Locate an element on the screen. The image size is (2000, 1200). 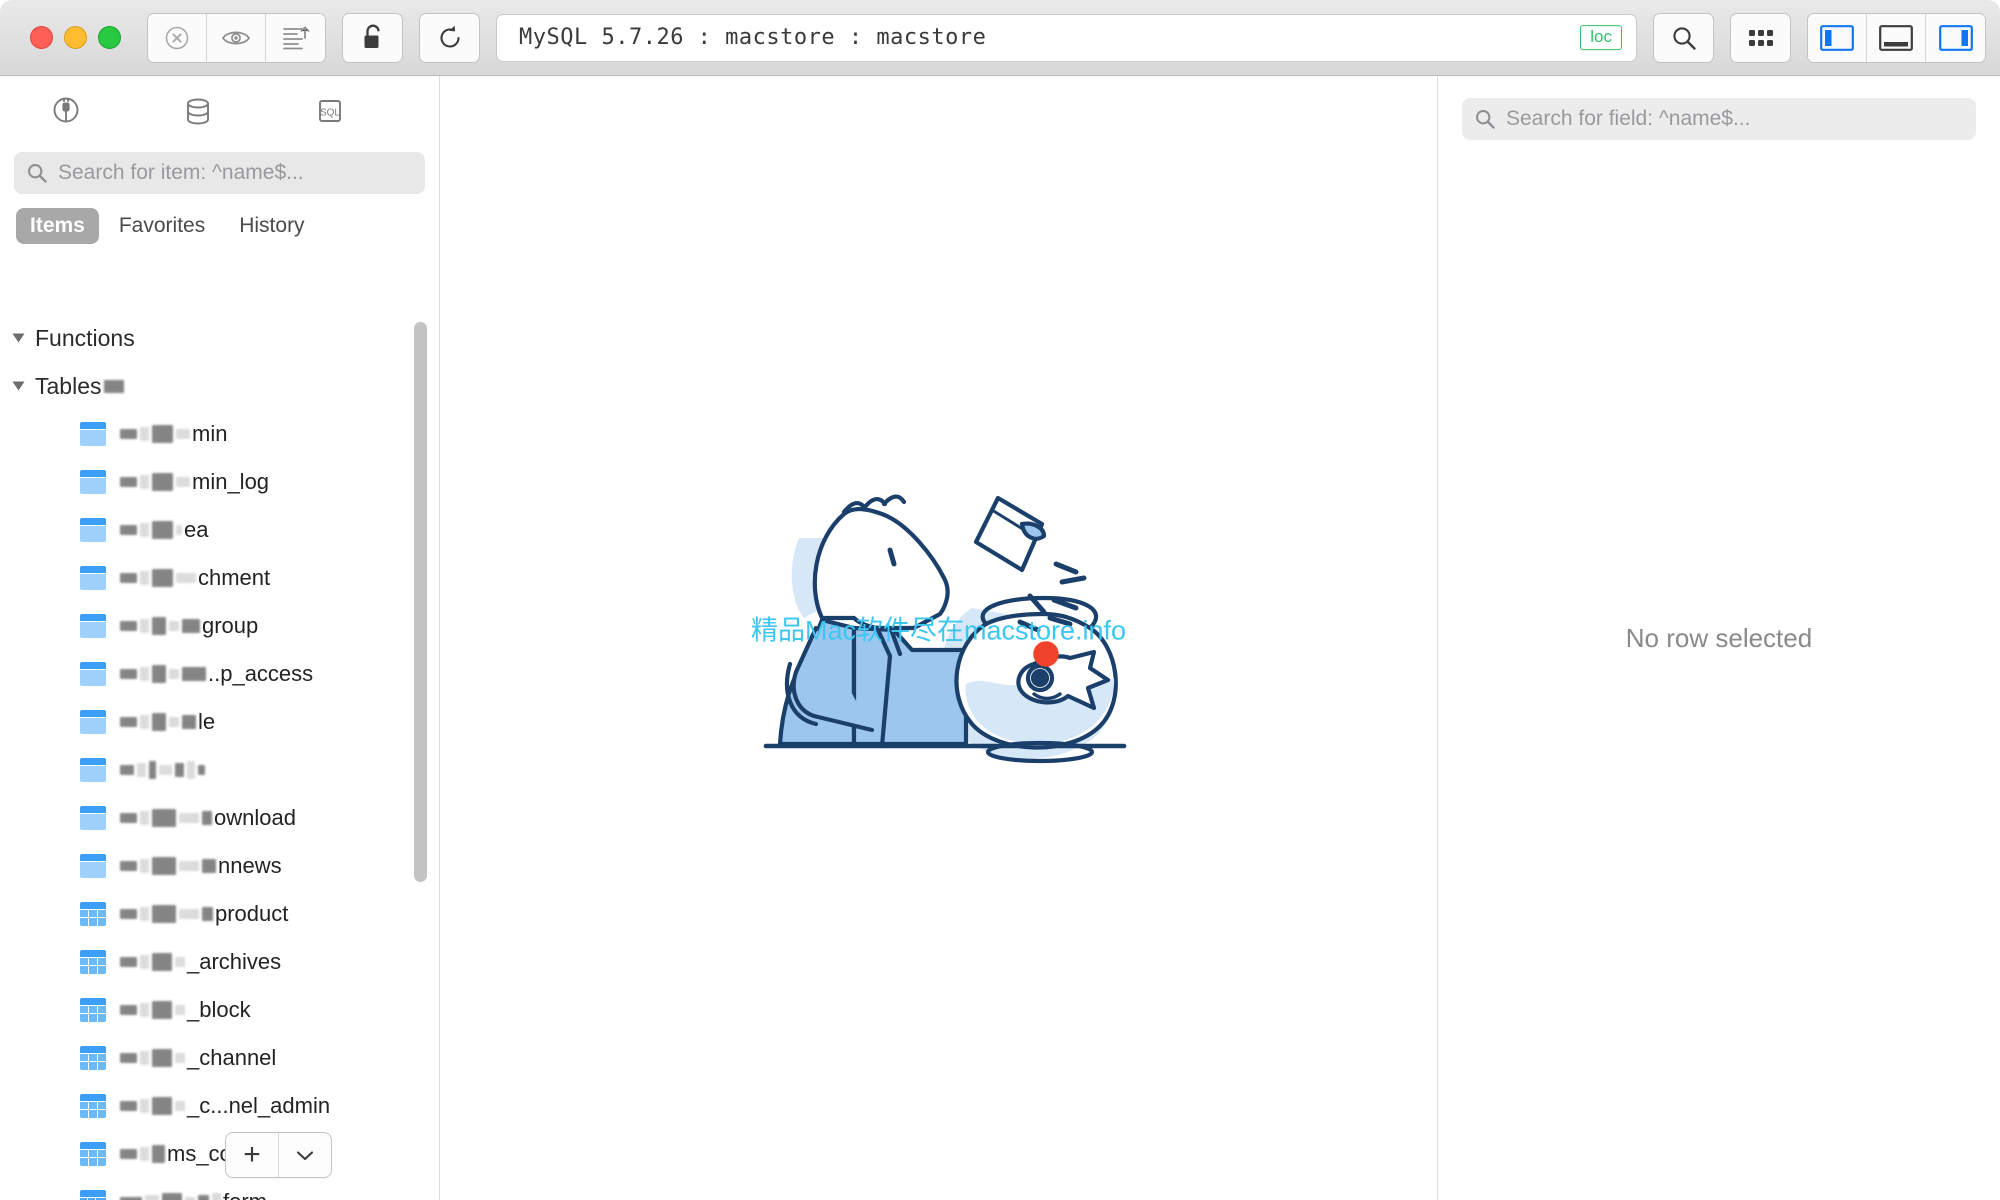
table-name-suffix: ownload is located at coordinates (255, 817).